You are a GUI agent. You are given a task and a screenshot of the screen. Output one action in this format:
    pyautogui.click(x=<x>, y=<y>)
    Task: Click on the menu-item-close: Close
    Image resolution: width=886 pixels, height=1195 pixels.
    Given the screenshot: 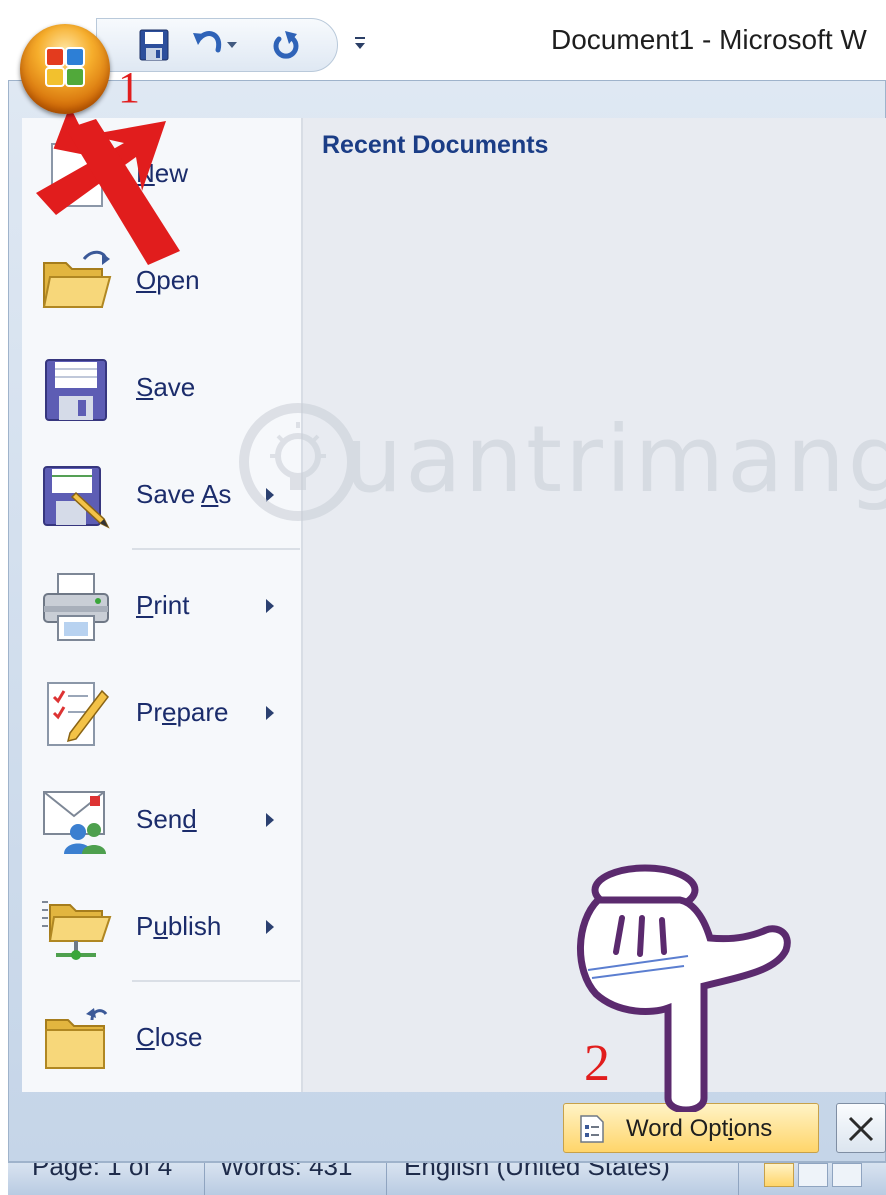 What is the action you would take?
    pyautogui.click(x=161, y=1038)
    